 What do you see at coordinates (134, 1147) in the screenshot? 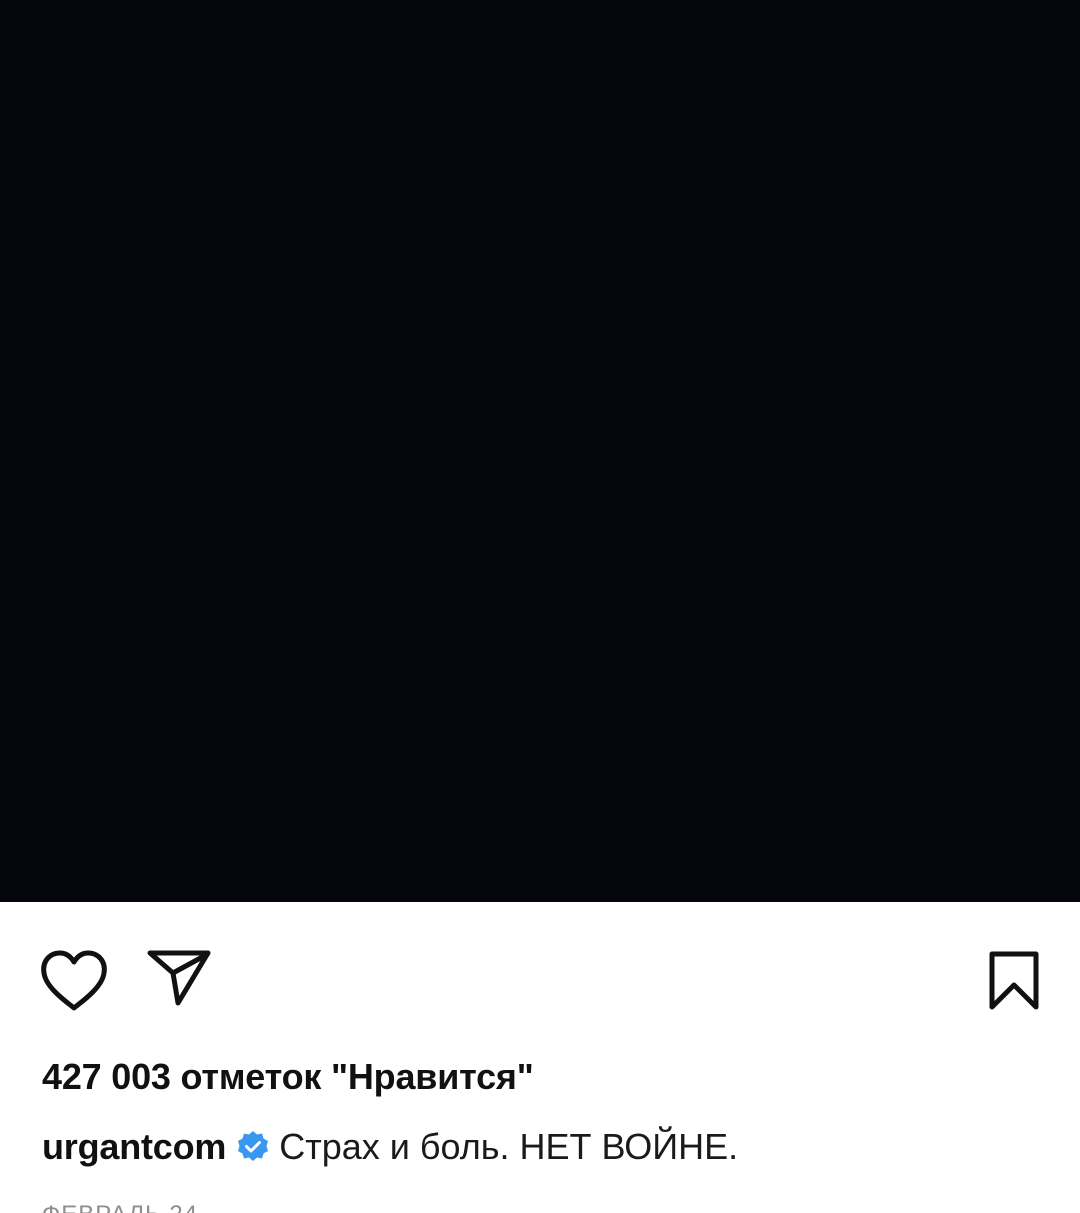
I see `author-username: urgantcom` at bounding box center [134, 1147].